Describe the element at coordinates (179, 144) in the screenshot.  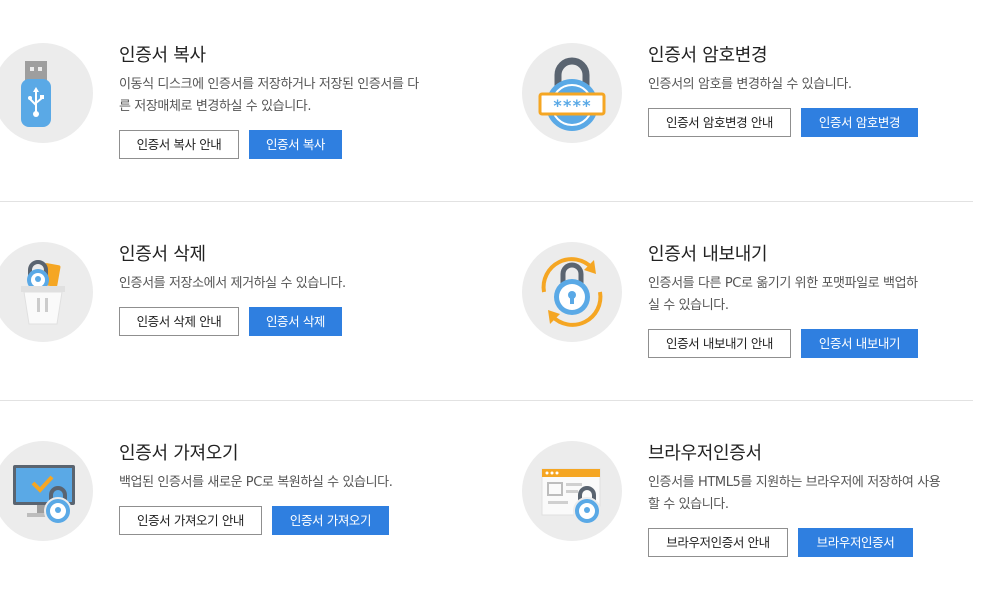
I see `copy-guide-button: 인증서 복사 안내` at that location.